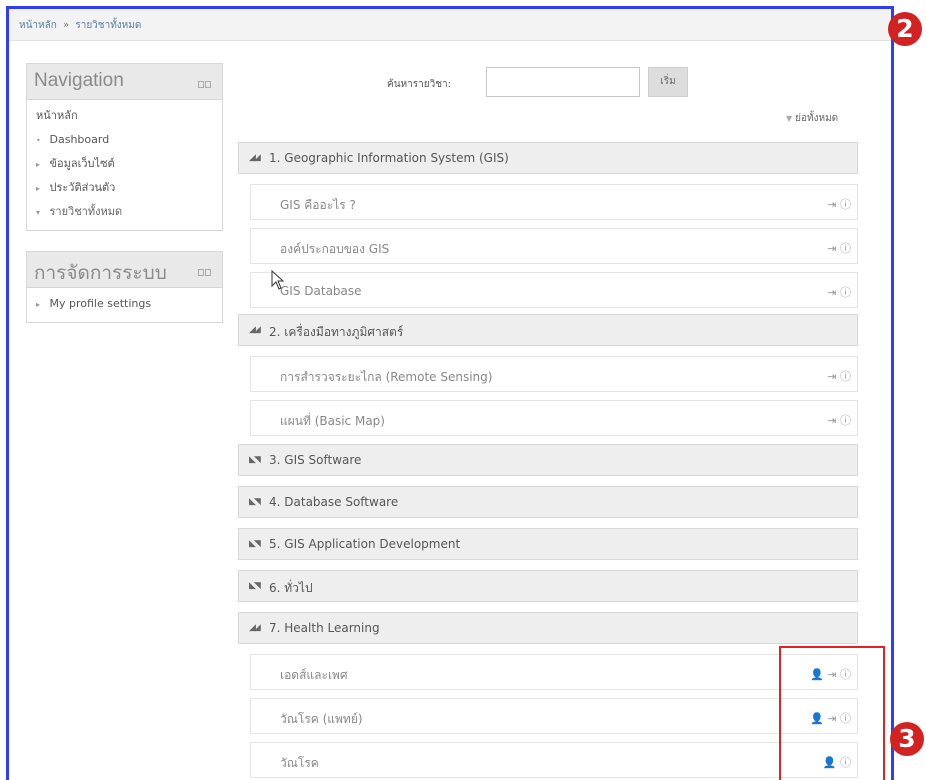  What do you see at coordinates (334, 249) in the screenshot?
I see `activity-name: องค์ประกอบของ GIS` at bounding box center [334, 249].